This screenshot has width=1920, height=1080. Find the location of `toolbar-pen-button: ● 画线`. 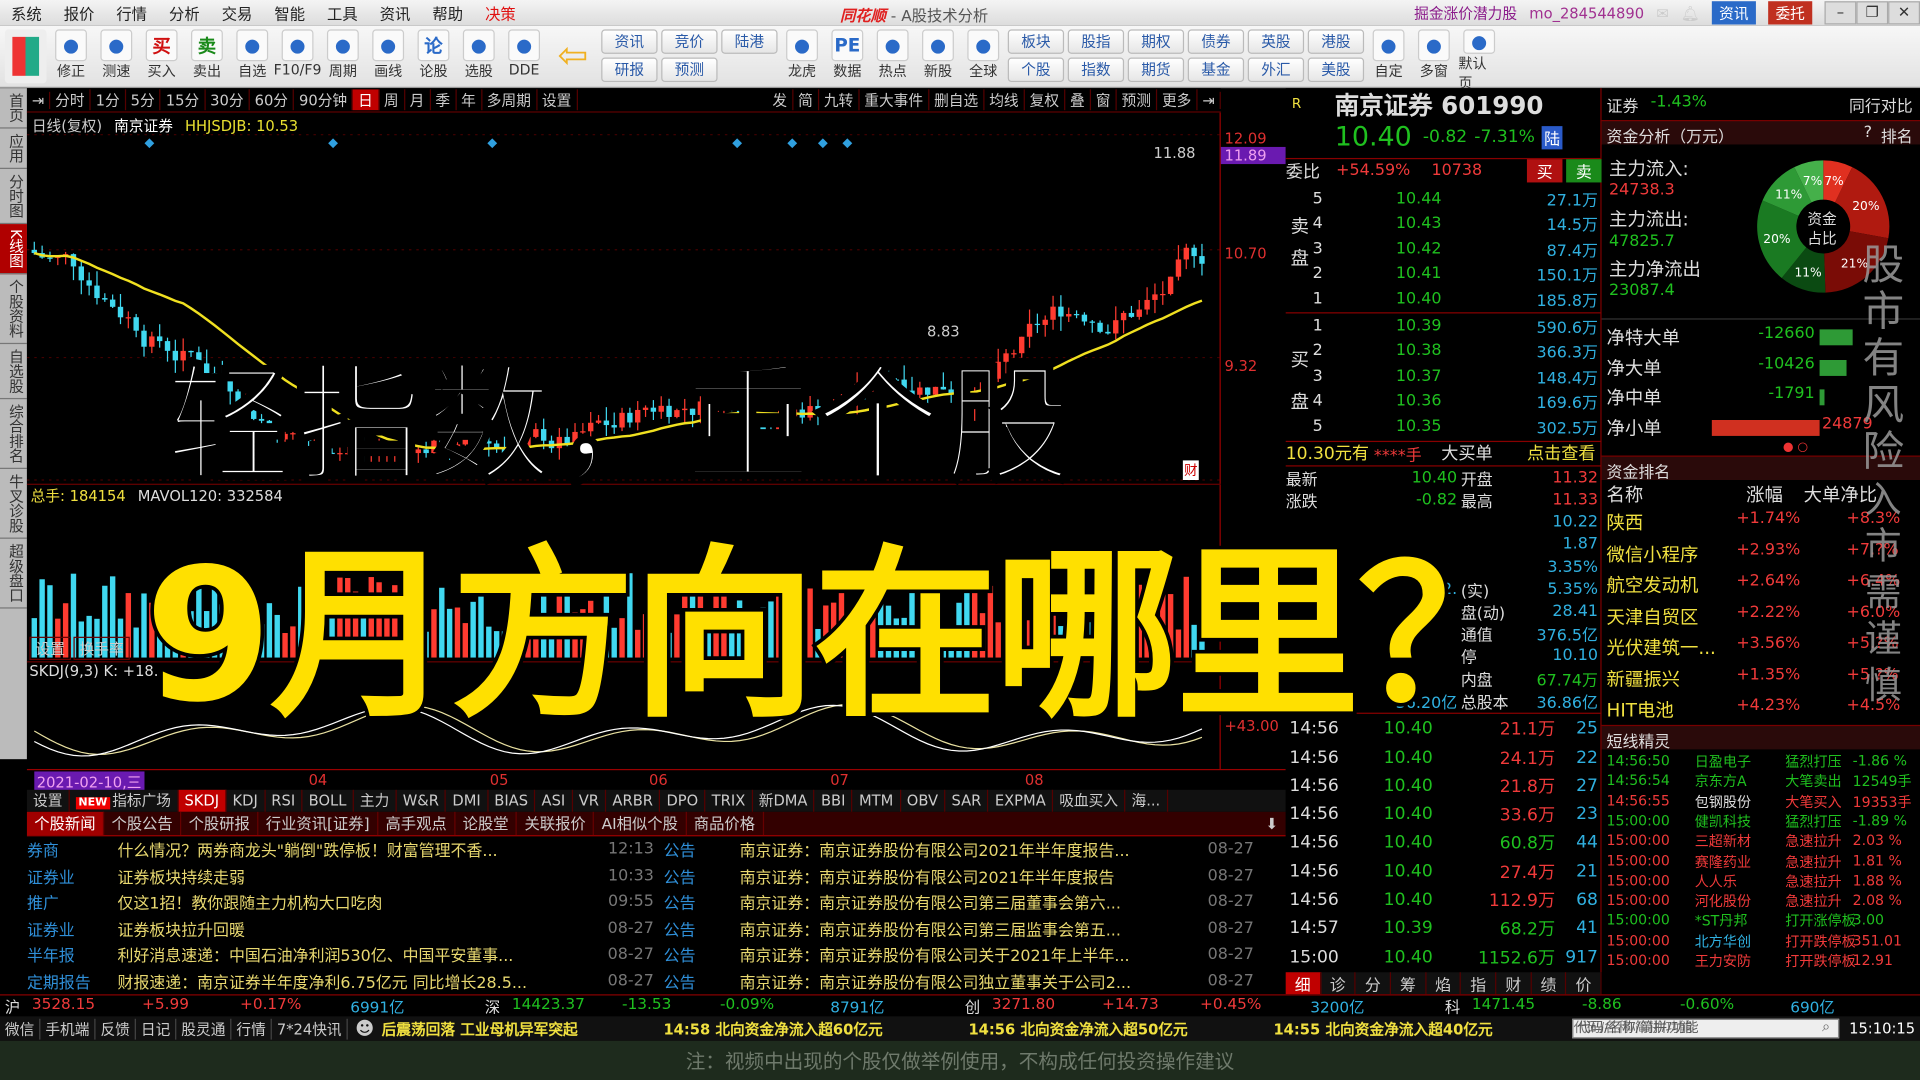

toolbar-pen-button: ● 画线 is located at coordinates (388, 57).